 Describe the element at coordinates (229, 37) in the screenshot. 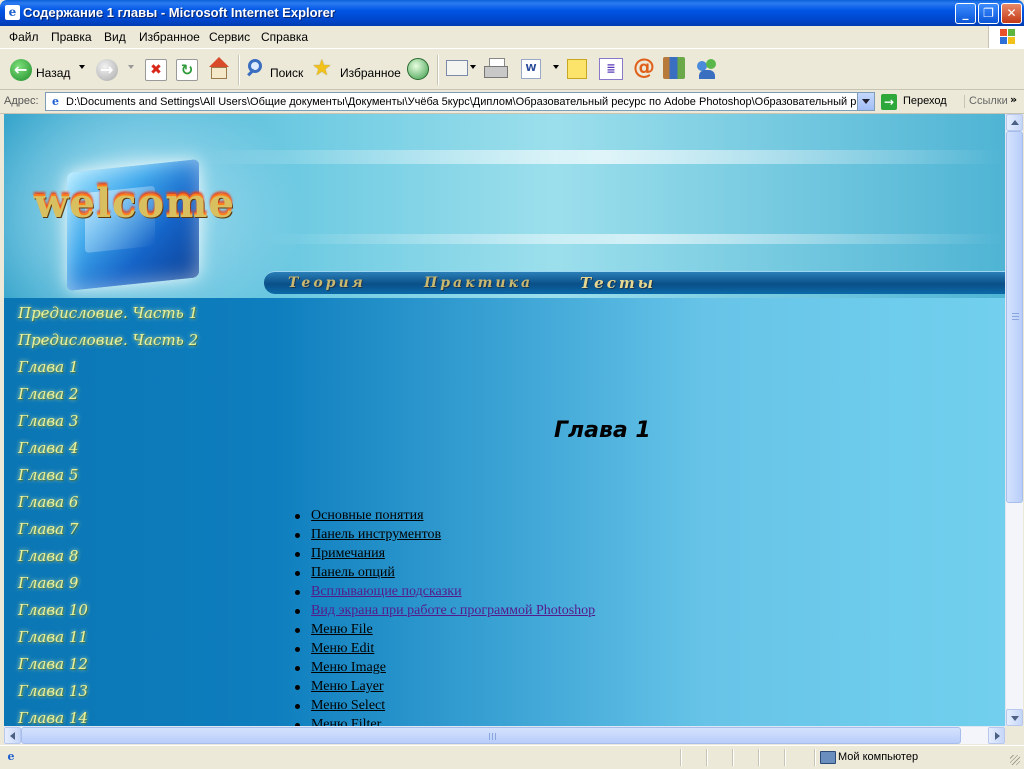

I see `menu-tools: Сервис` at that location.